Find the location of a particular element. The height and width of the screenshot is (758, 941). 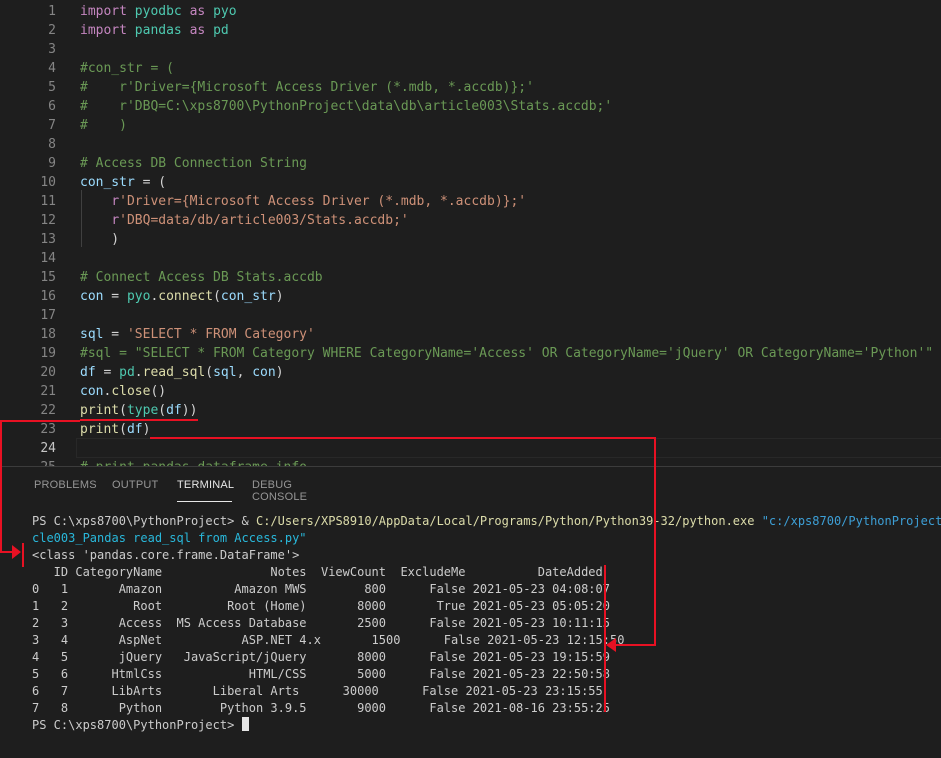

code-token: . is located at coordinates (138, 372).